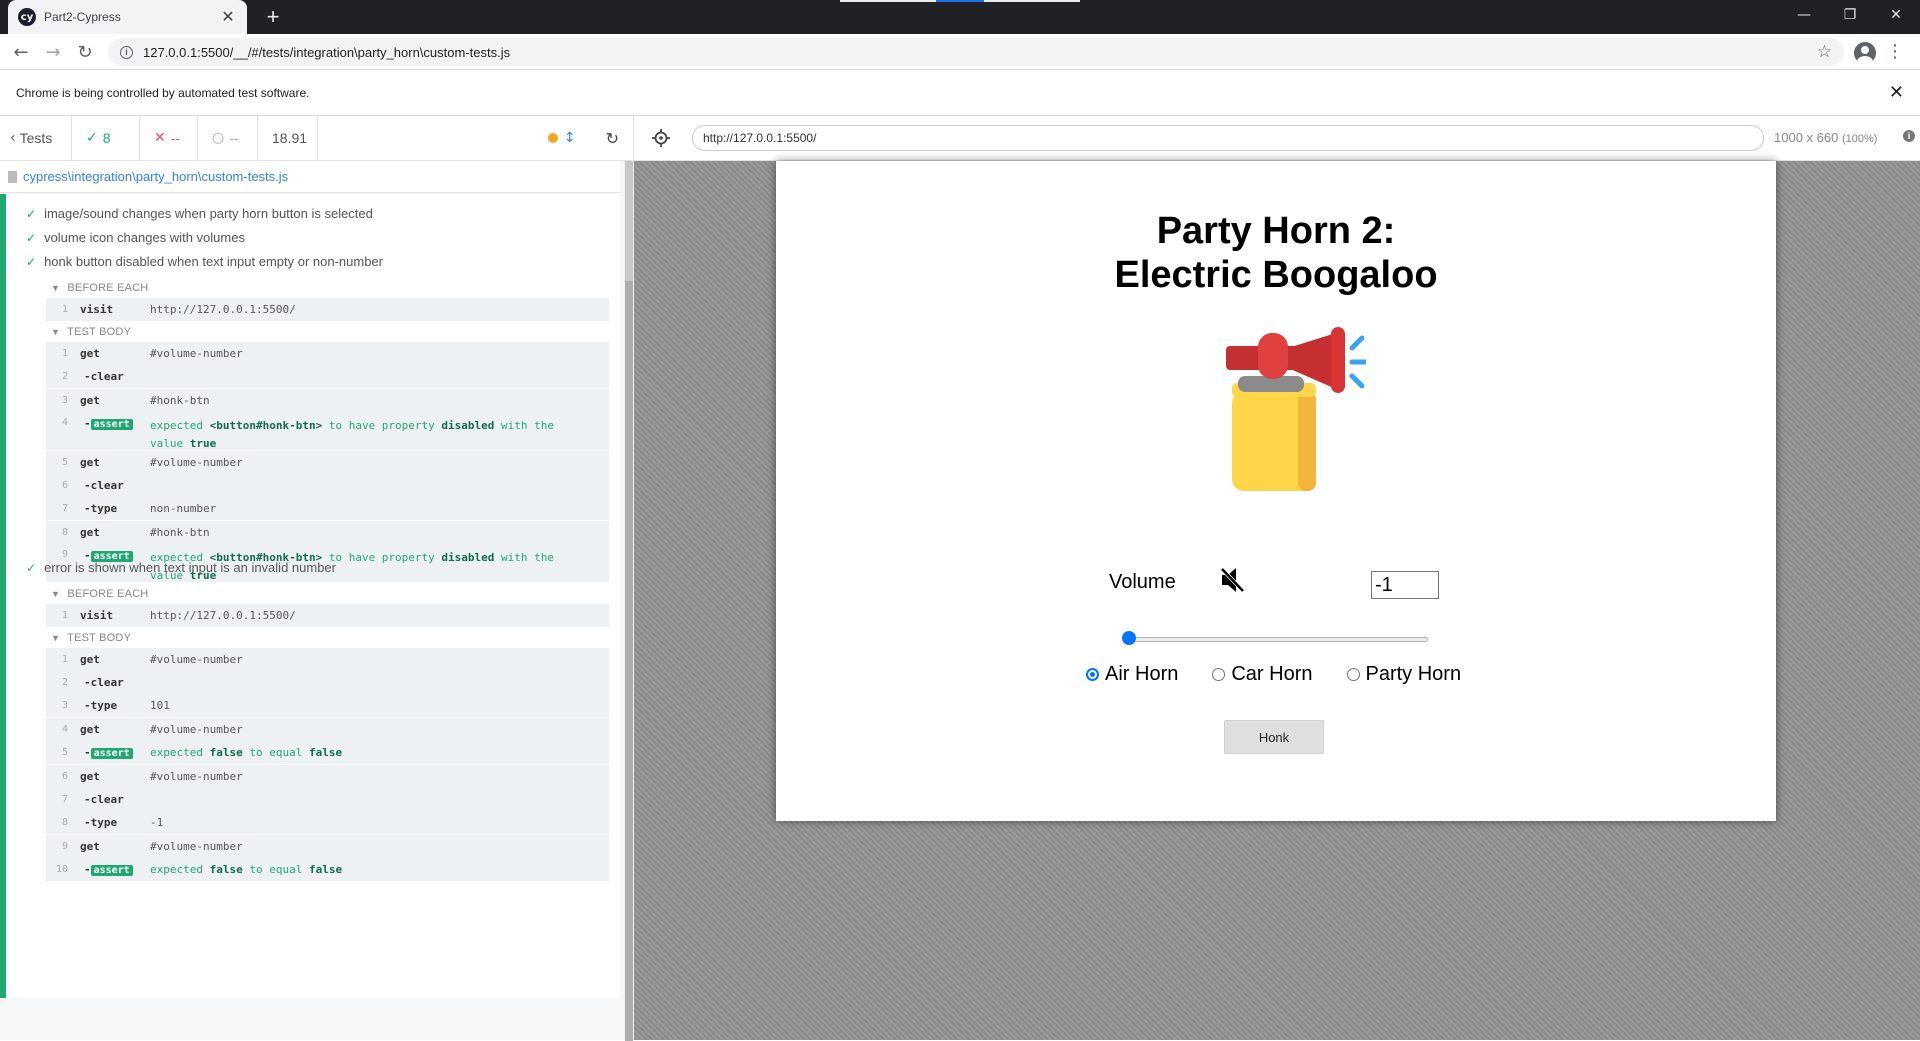 Image resolution: width=1920 pixels, height=1041 pixels. I want to click on command-row: 7 -clear, so click(327, 799).